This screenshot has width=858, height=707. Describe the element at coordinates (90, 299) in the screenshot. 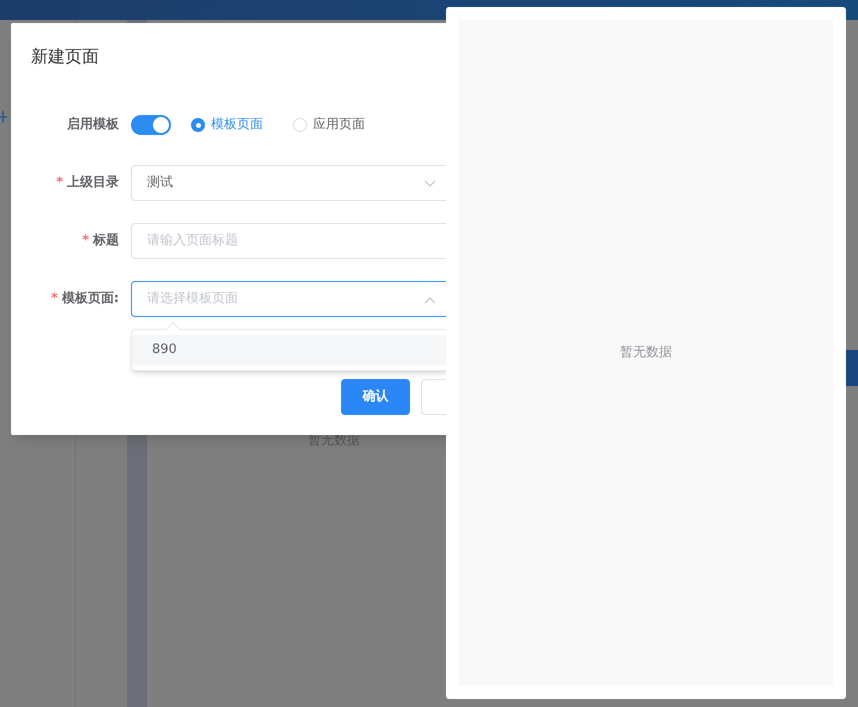

I see `field-label: 模板页面:` at that location.